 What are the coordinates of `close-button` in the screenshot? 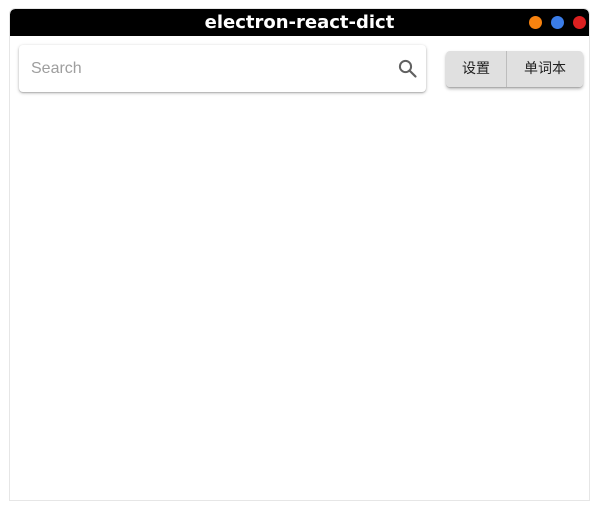 It's located at (579, 22).